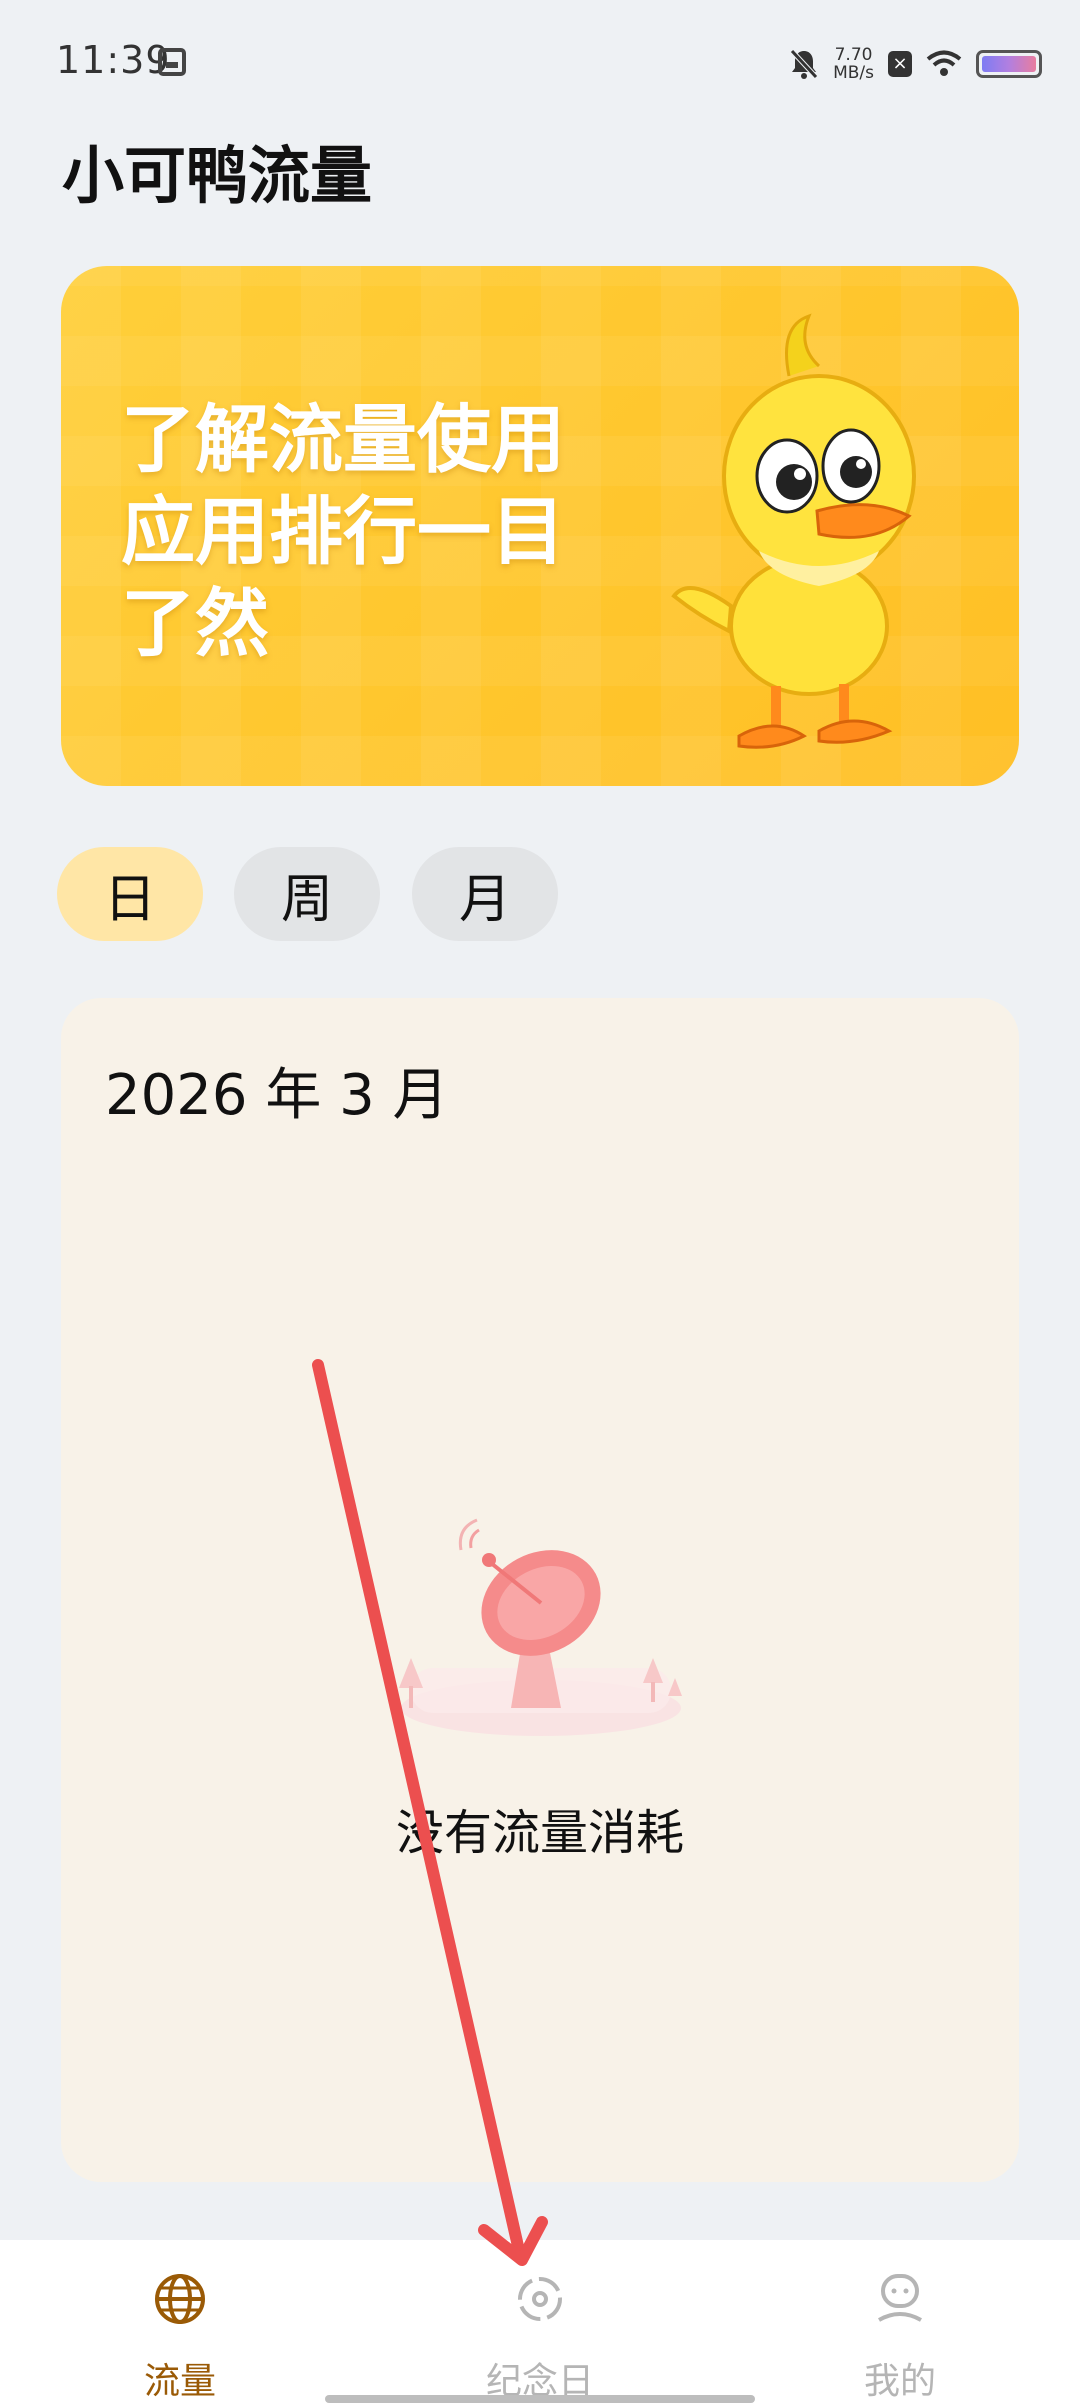 The width and height of the screenshot is (1080, 2408). What do you see at coordinates (915, 64) in the screenshot?
I see `status-icons: 7.70 MB/s ×` at bounding box center [915, 64].